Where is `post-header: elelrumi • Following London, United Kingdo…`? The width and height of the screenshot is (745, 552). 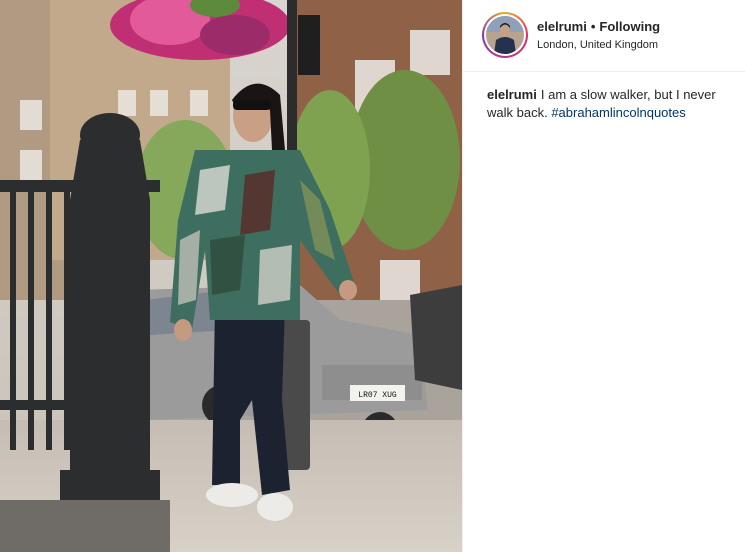 post-header: elelrumi • Following London, United Kingdo… is located at coordinates (604, 36).